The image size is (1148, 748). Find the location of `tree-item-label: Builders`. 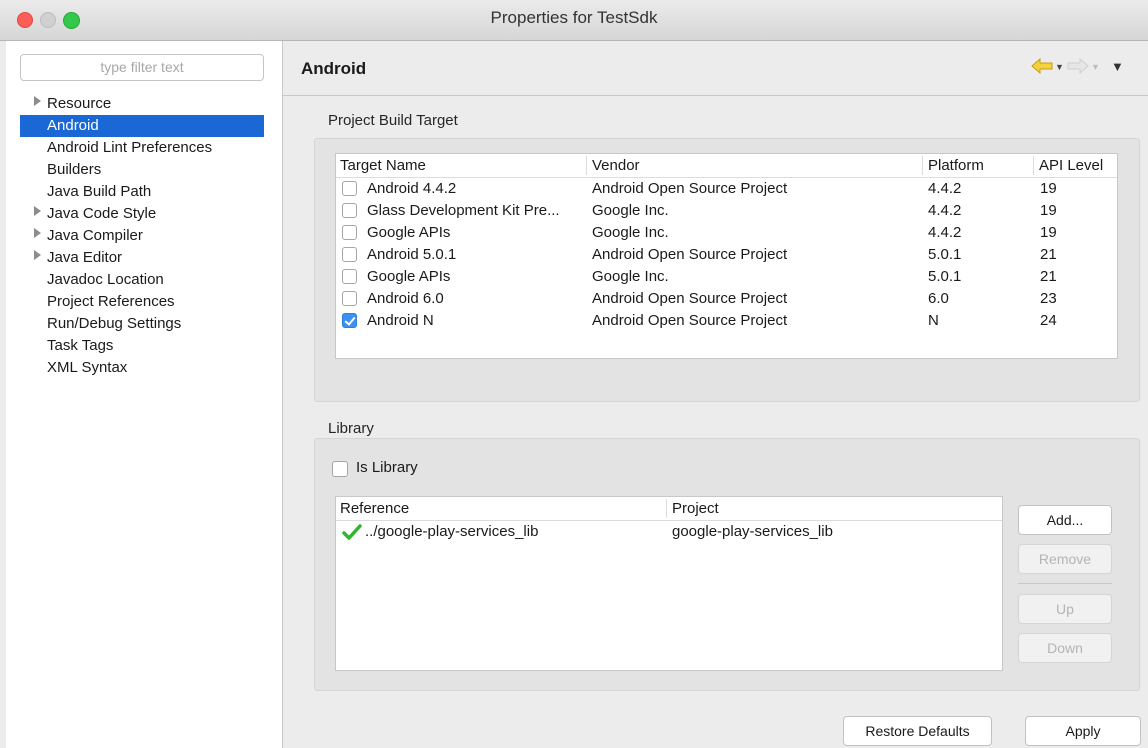

tree-item-label: Builders is located at coordinates (74, 169).